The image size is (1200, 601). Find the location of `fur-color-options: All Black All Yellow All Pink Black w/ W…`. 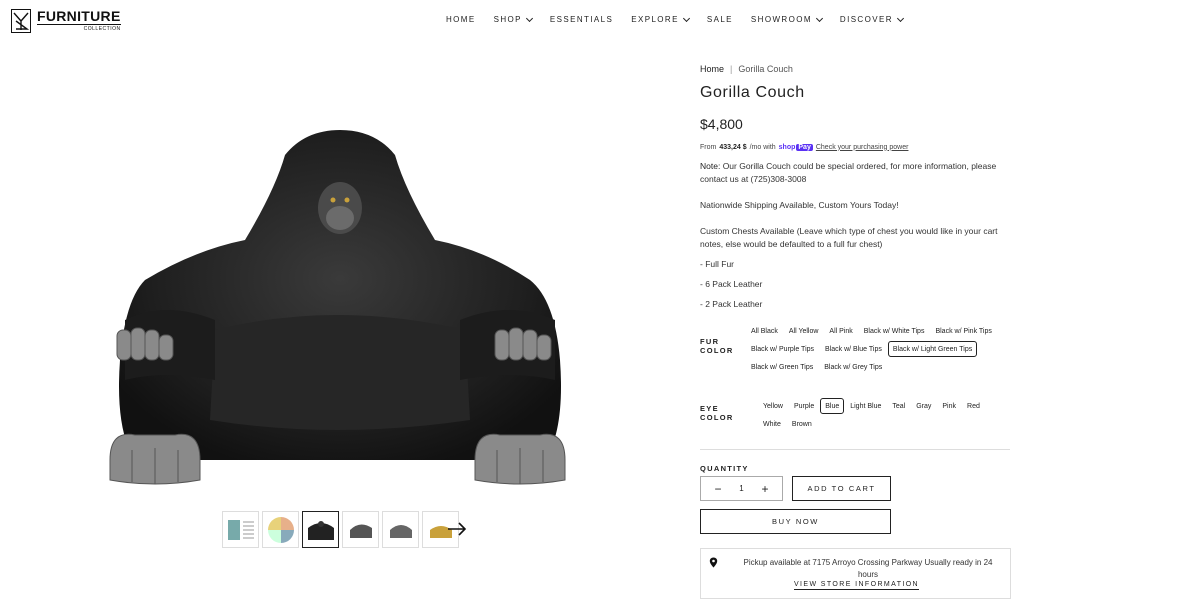

fur-color-options: All Black All Yellow All Pink Black w/ W… is located at coordinates (876, 350).